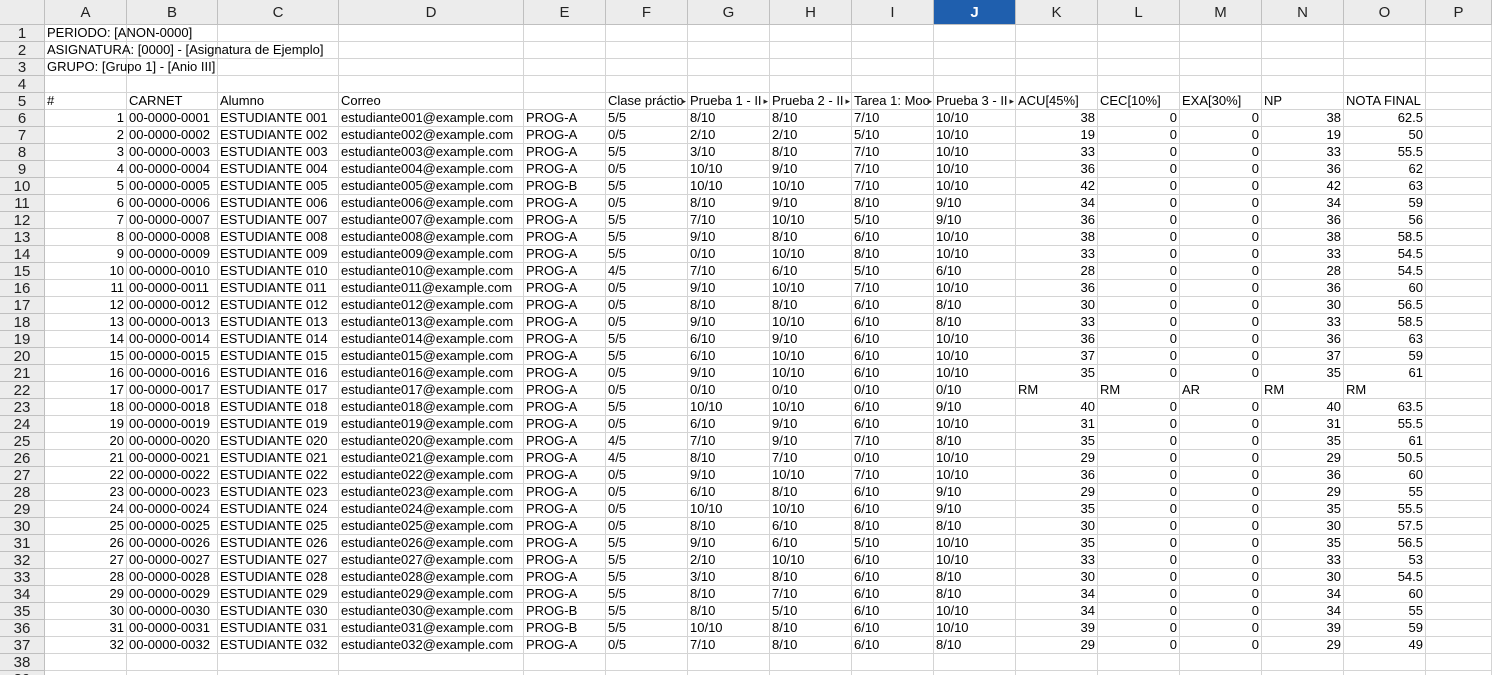  What do you see at coordinates (1057, 594) in the screenshot?
I see `table-cell: 34` at bounding box center [1057, 594].